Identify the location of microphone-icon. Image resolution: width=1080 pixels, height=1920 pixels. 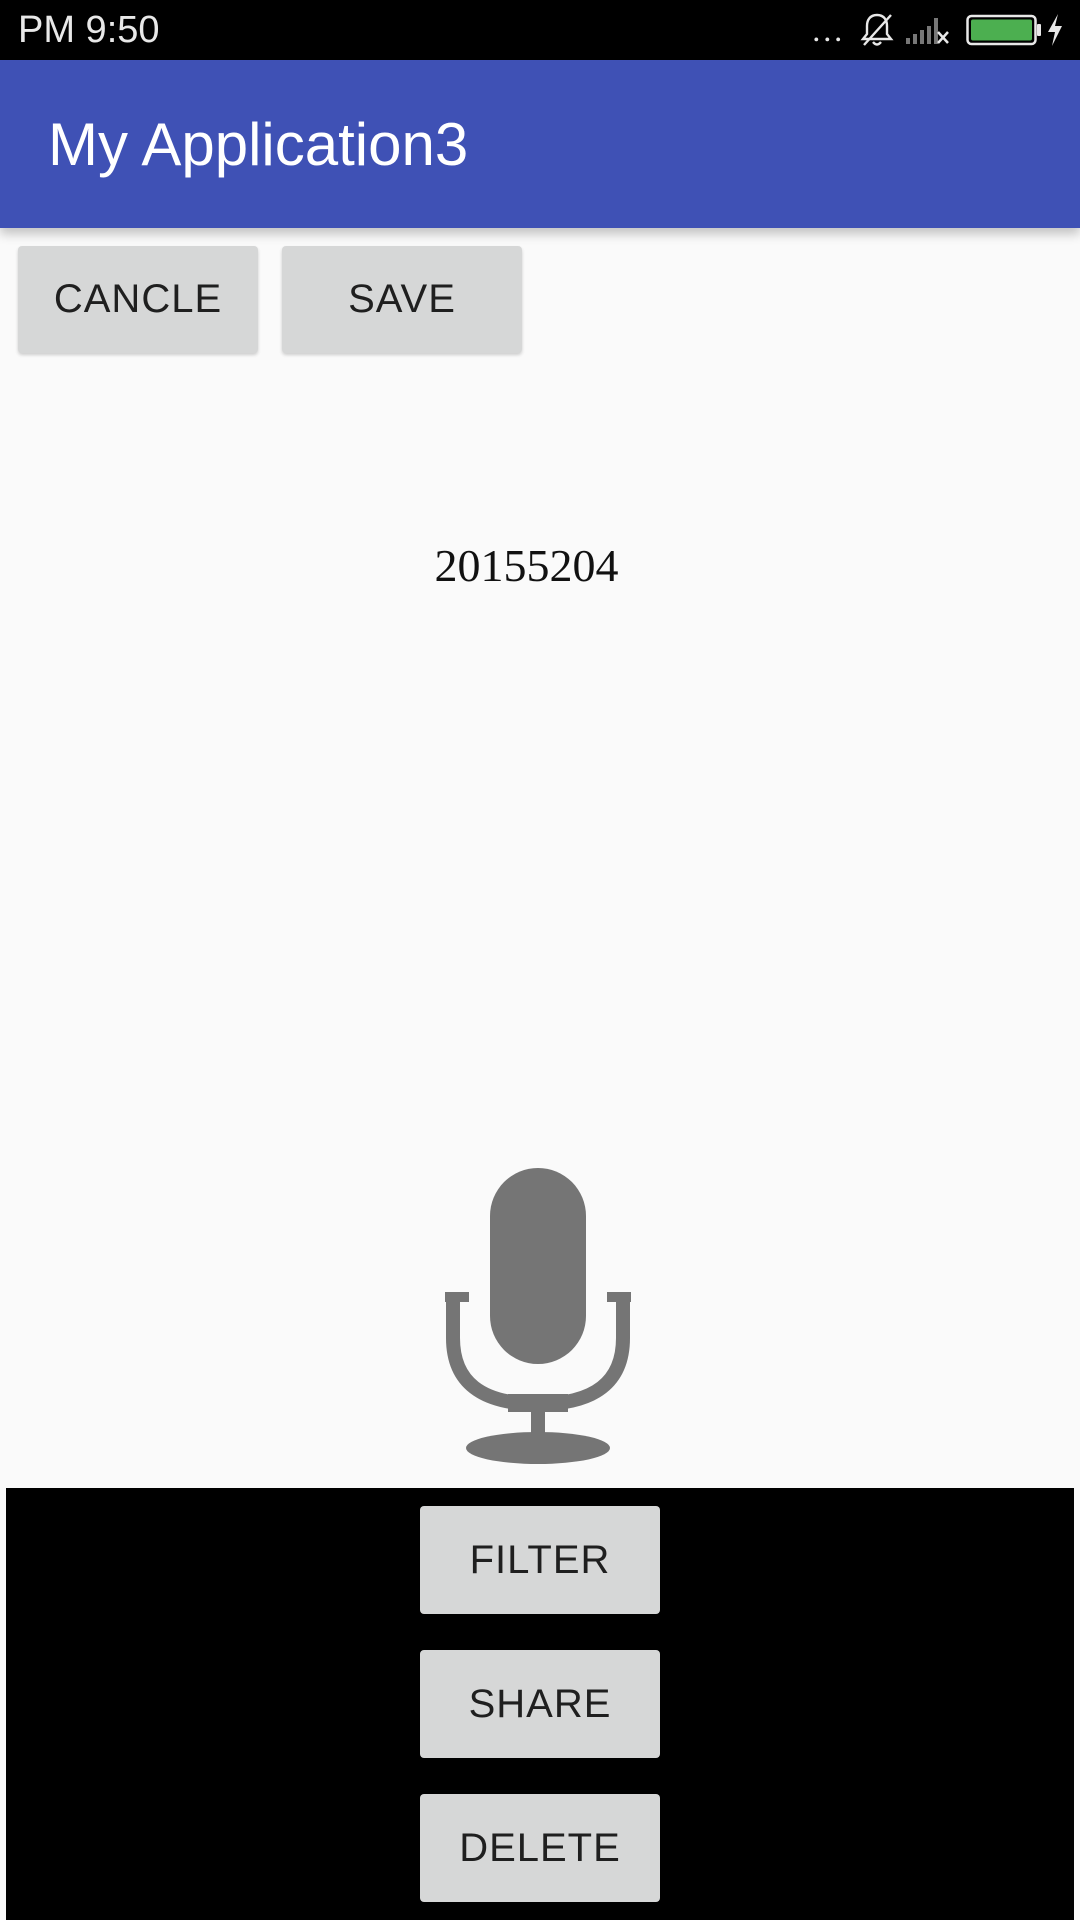
(538, 1316).